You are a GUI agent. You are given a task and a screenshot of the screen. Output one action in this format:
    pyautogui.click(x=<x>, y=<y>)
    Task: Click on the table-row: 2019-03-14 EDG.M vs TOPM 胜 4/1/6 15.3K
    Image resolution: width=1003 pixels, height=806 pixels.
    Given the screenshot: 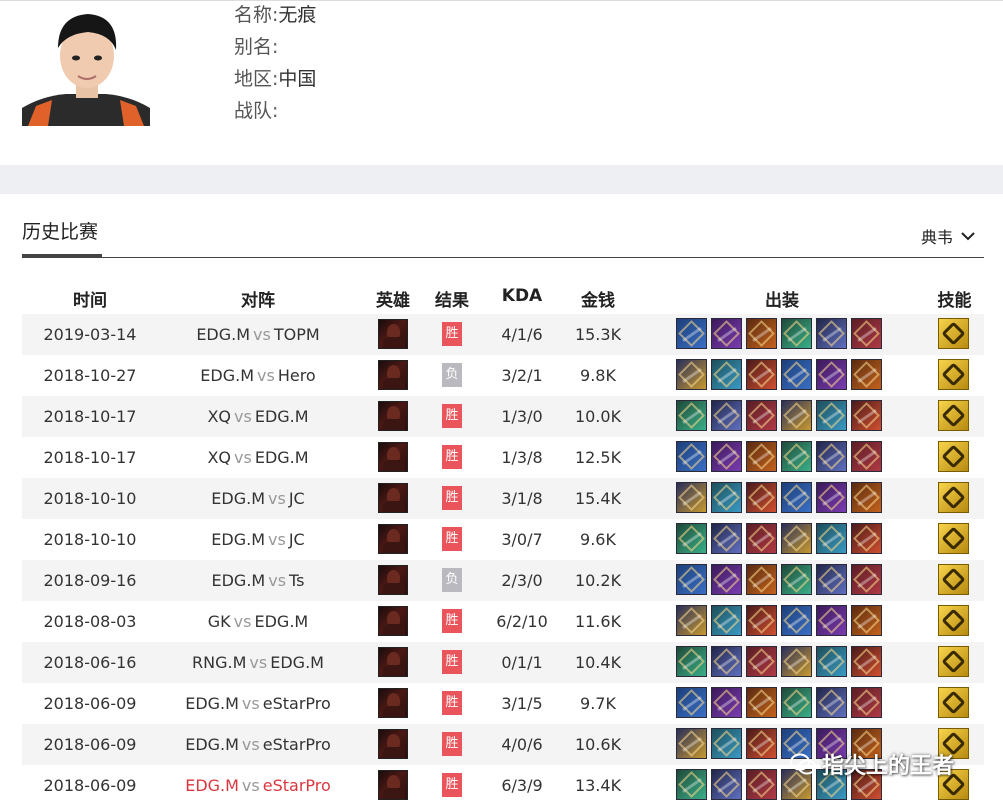 What is the action you would take?
    pyautogui.click(x=503, y=334)
    